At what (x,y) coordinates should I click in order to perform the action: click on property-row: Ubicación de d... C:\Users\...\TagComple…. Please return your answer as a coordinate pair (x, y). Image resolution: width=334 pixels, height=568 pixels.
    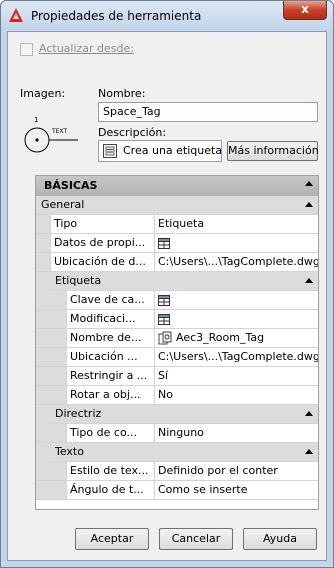
    Looking at the image, I should click on (177, 262).